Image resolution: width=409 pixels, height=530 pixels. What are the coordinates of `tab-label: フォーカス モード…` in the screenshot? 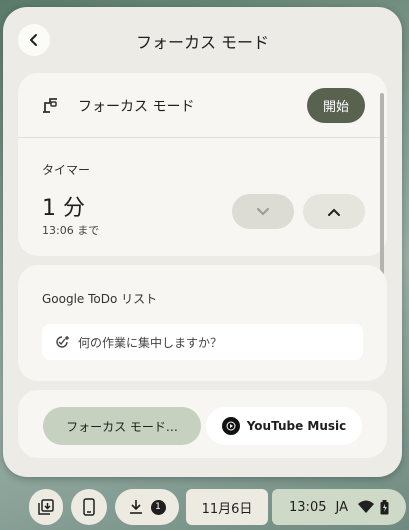 It's located at (122, 426).